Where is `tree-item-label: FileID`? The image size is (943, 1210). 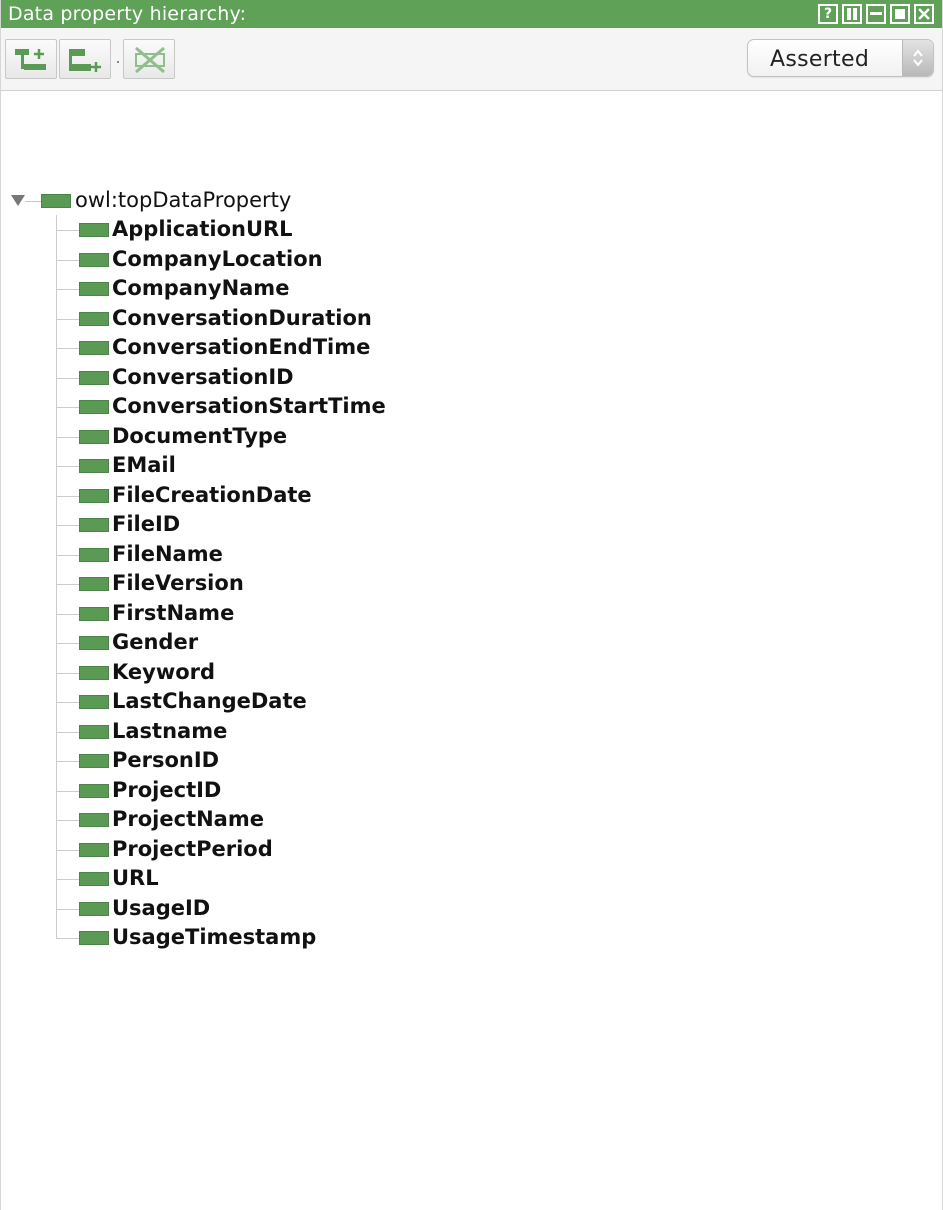 tree-item-label: FileID is located at coordinates (146, 524).